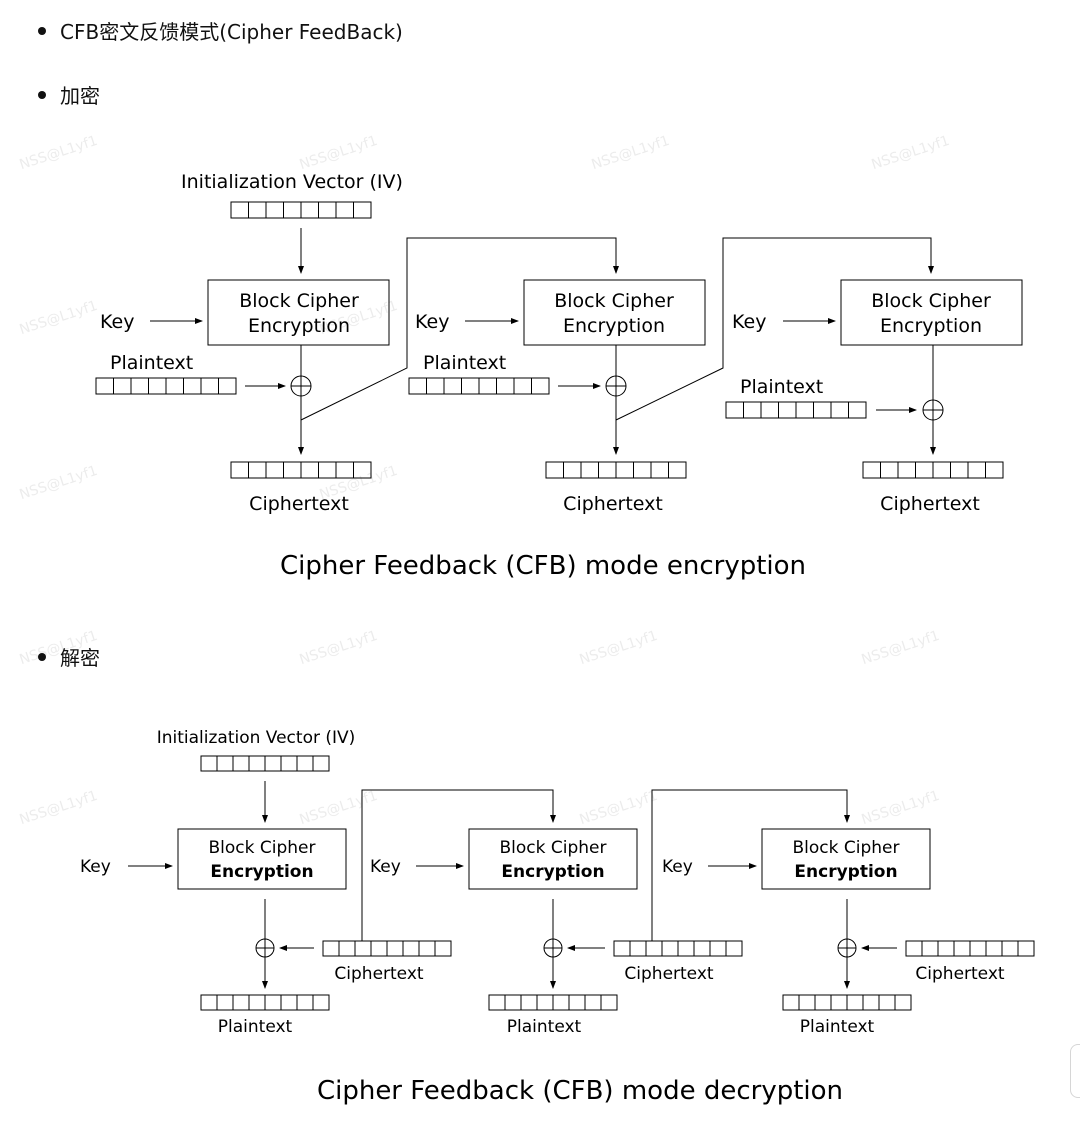 This screenshot has height=1127, width=1080. Describe the element at coordinates (580, 1091) in the screenshot. I see `decryption-caption: Cipher Feedback (CFB) mode decryption` at that location.